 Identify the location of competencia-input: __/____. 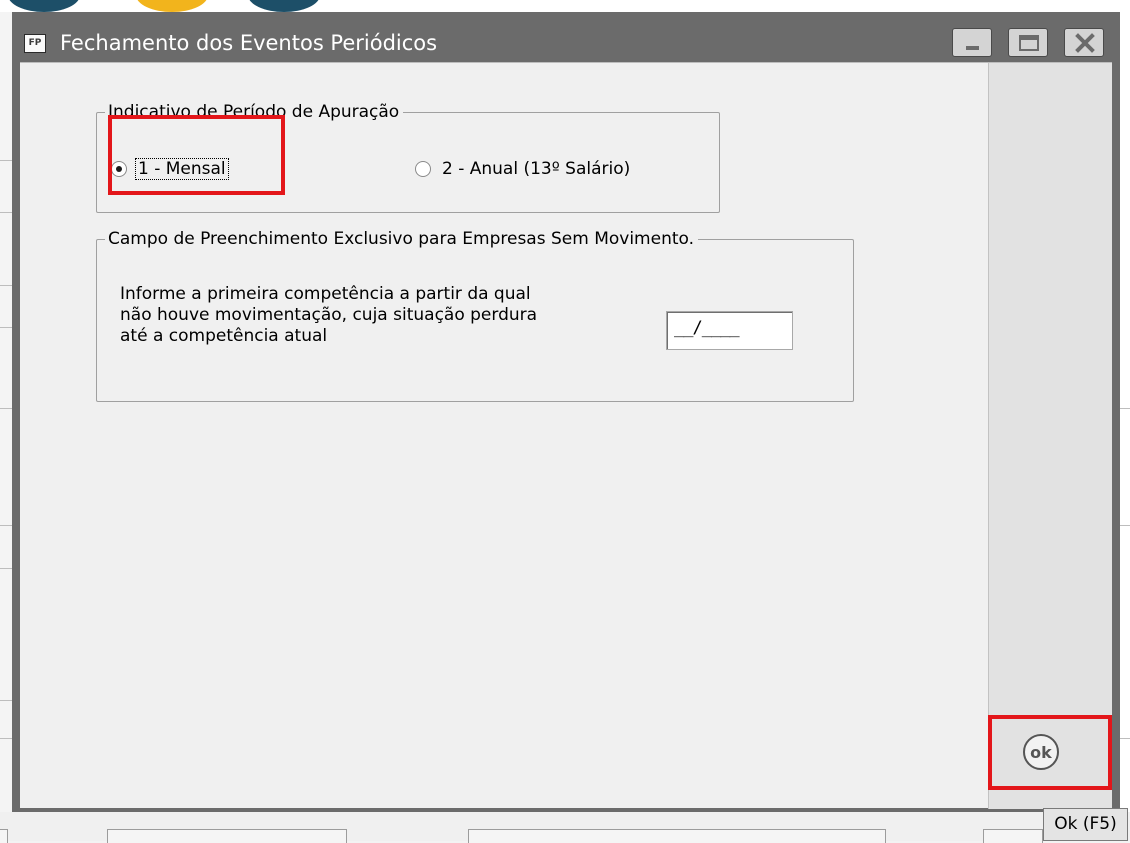
(729, 330).